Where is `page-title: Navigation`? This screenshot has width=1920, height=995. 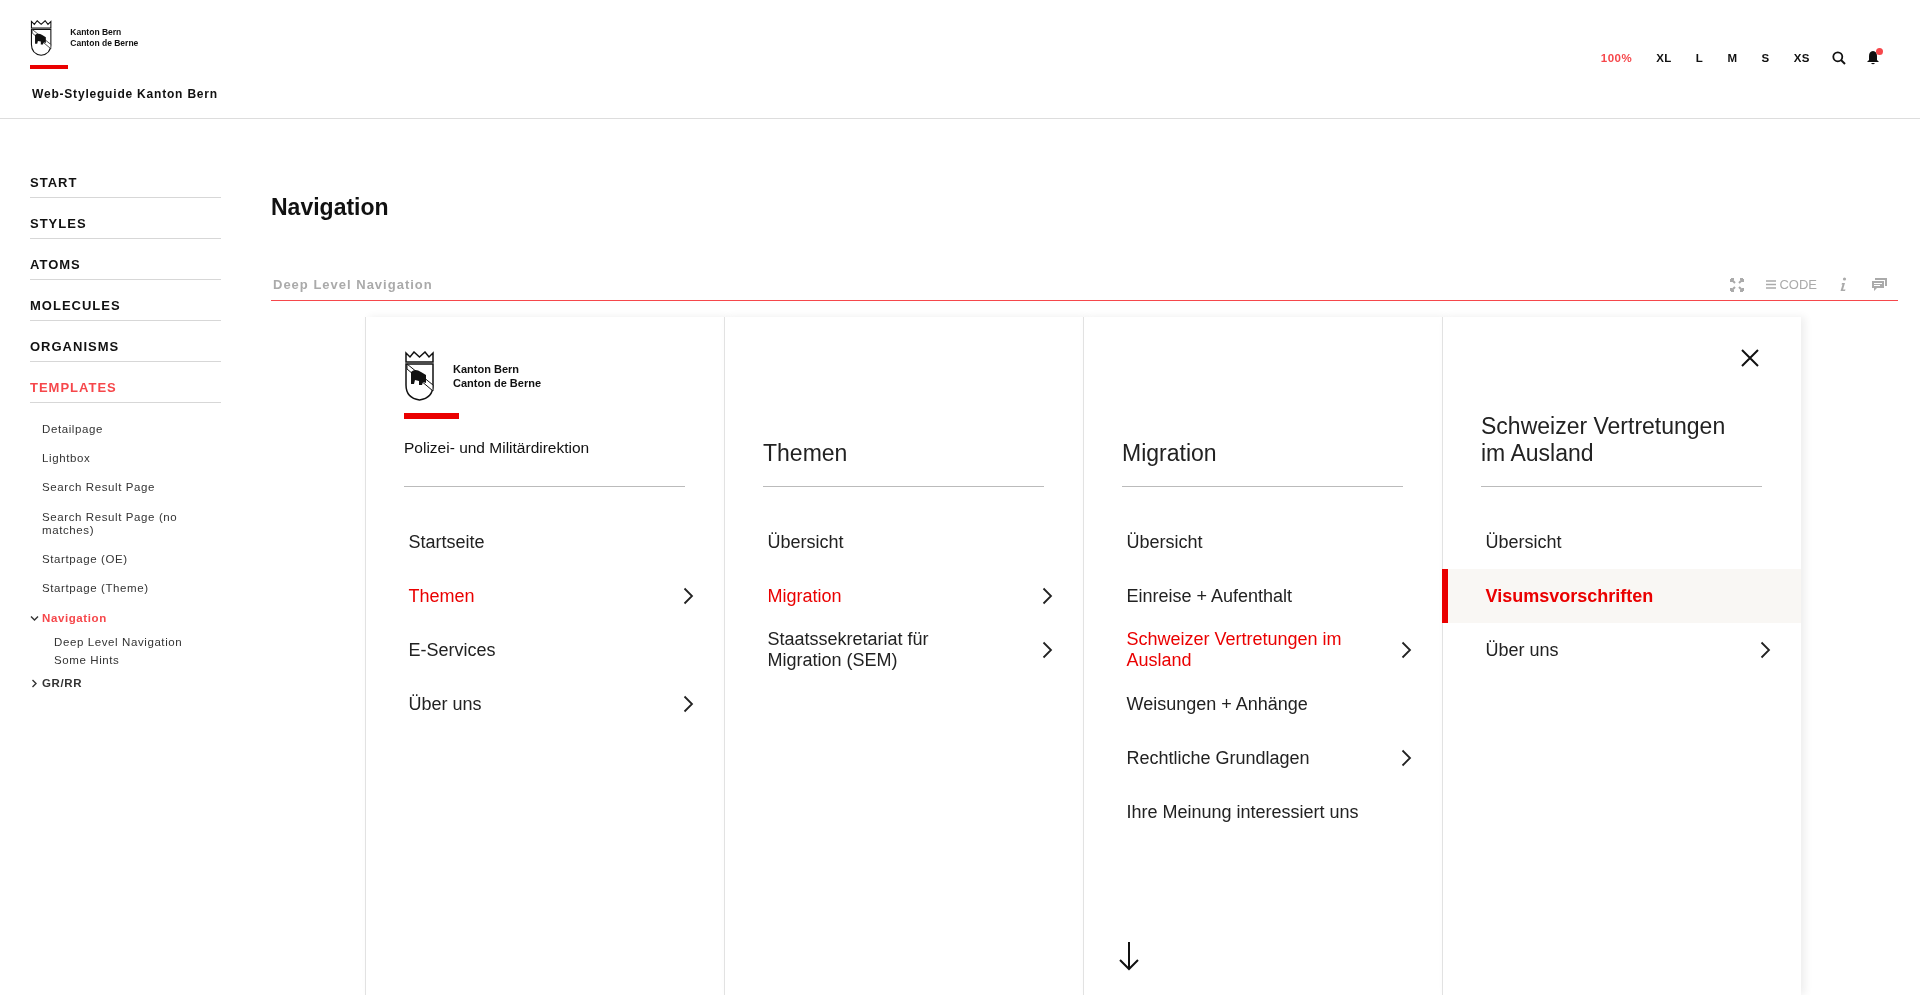
page-title: Navigation is located at coordinates (330, 207).